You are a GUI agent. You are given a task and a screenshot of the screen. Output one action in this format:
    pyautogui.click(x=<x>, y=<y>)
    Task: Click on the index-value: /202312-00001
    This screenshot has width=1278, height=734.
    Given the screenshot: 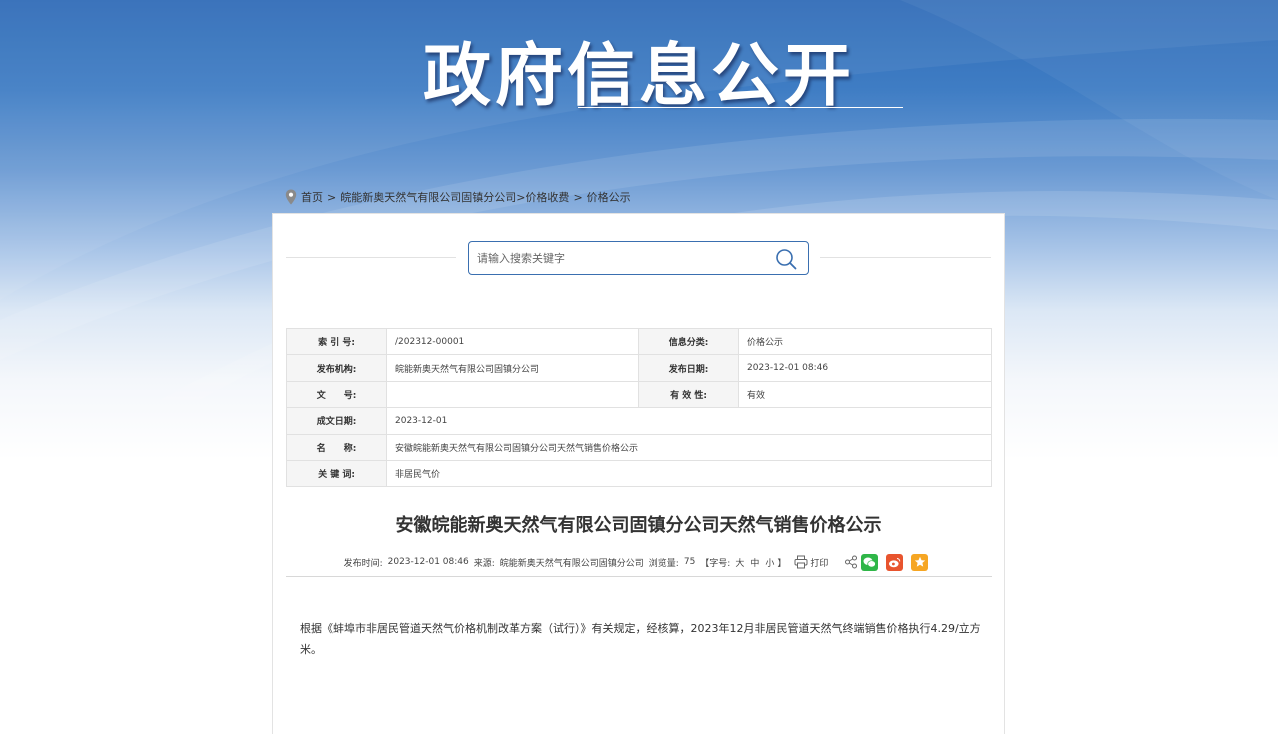 What is the action you would take?
    pyautogui.click(x=512, y=341)
    